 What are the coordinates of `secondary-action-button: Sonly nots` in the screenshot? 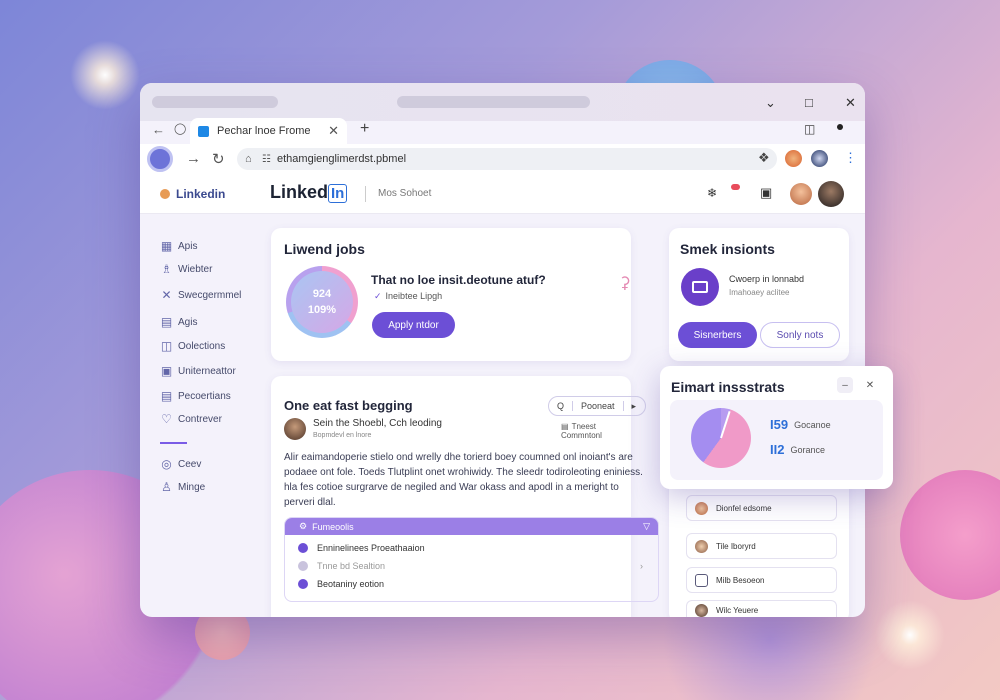 It's located at (800, 335).